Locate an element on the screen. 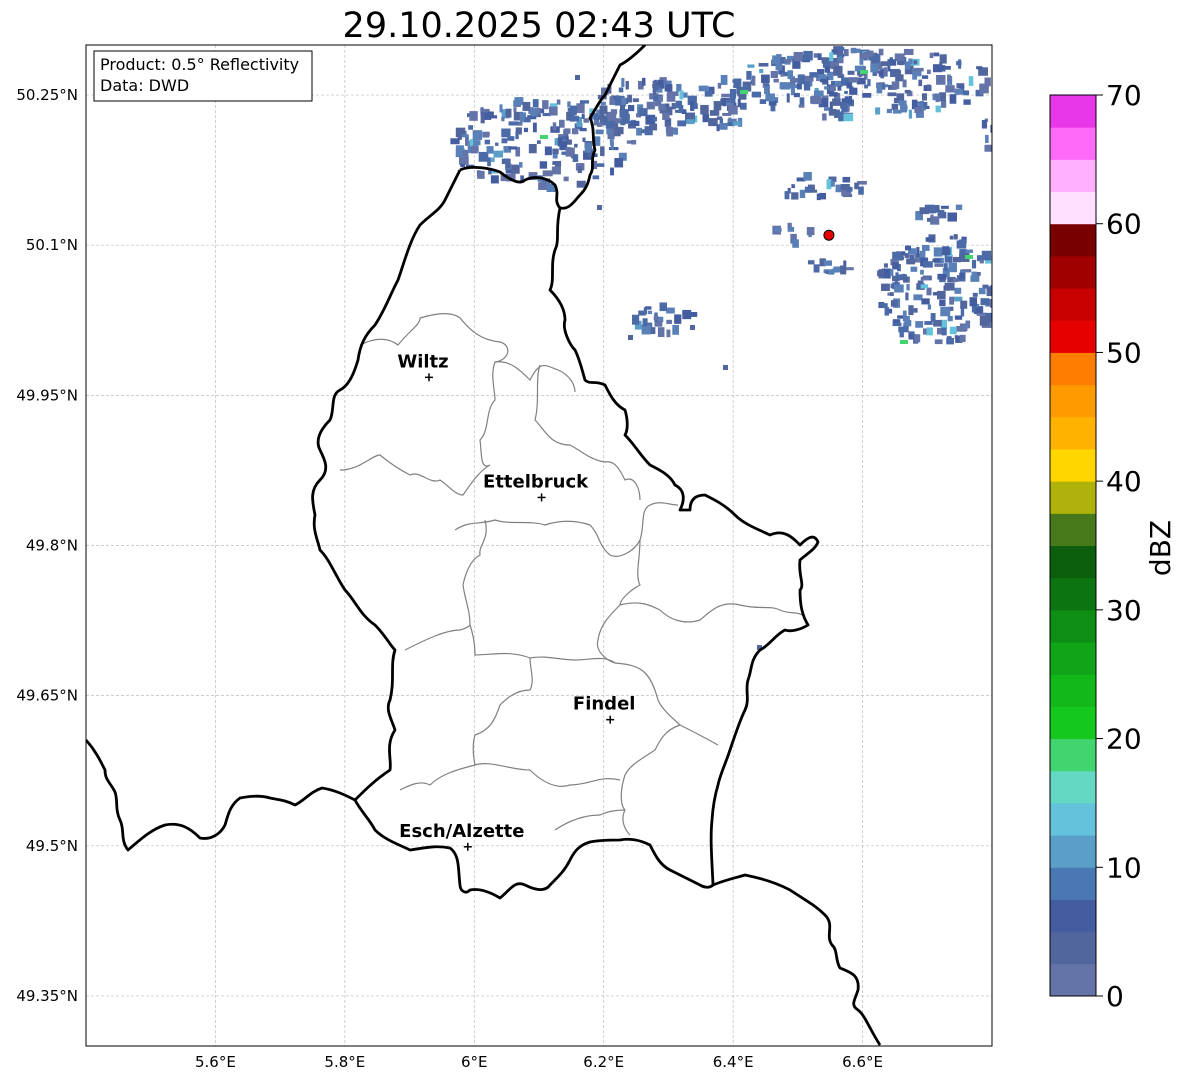  colorbar-tick-label: 10 is located at coordinates (1124, 867).